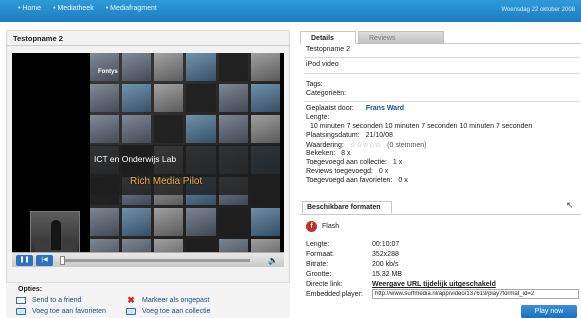  I want to click on format-length-value: 00:10:07, so click(386, 244).